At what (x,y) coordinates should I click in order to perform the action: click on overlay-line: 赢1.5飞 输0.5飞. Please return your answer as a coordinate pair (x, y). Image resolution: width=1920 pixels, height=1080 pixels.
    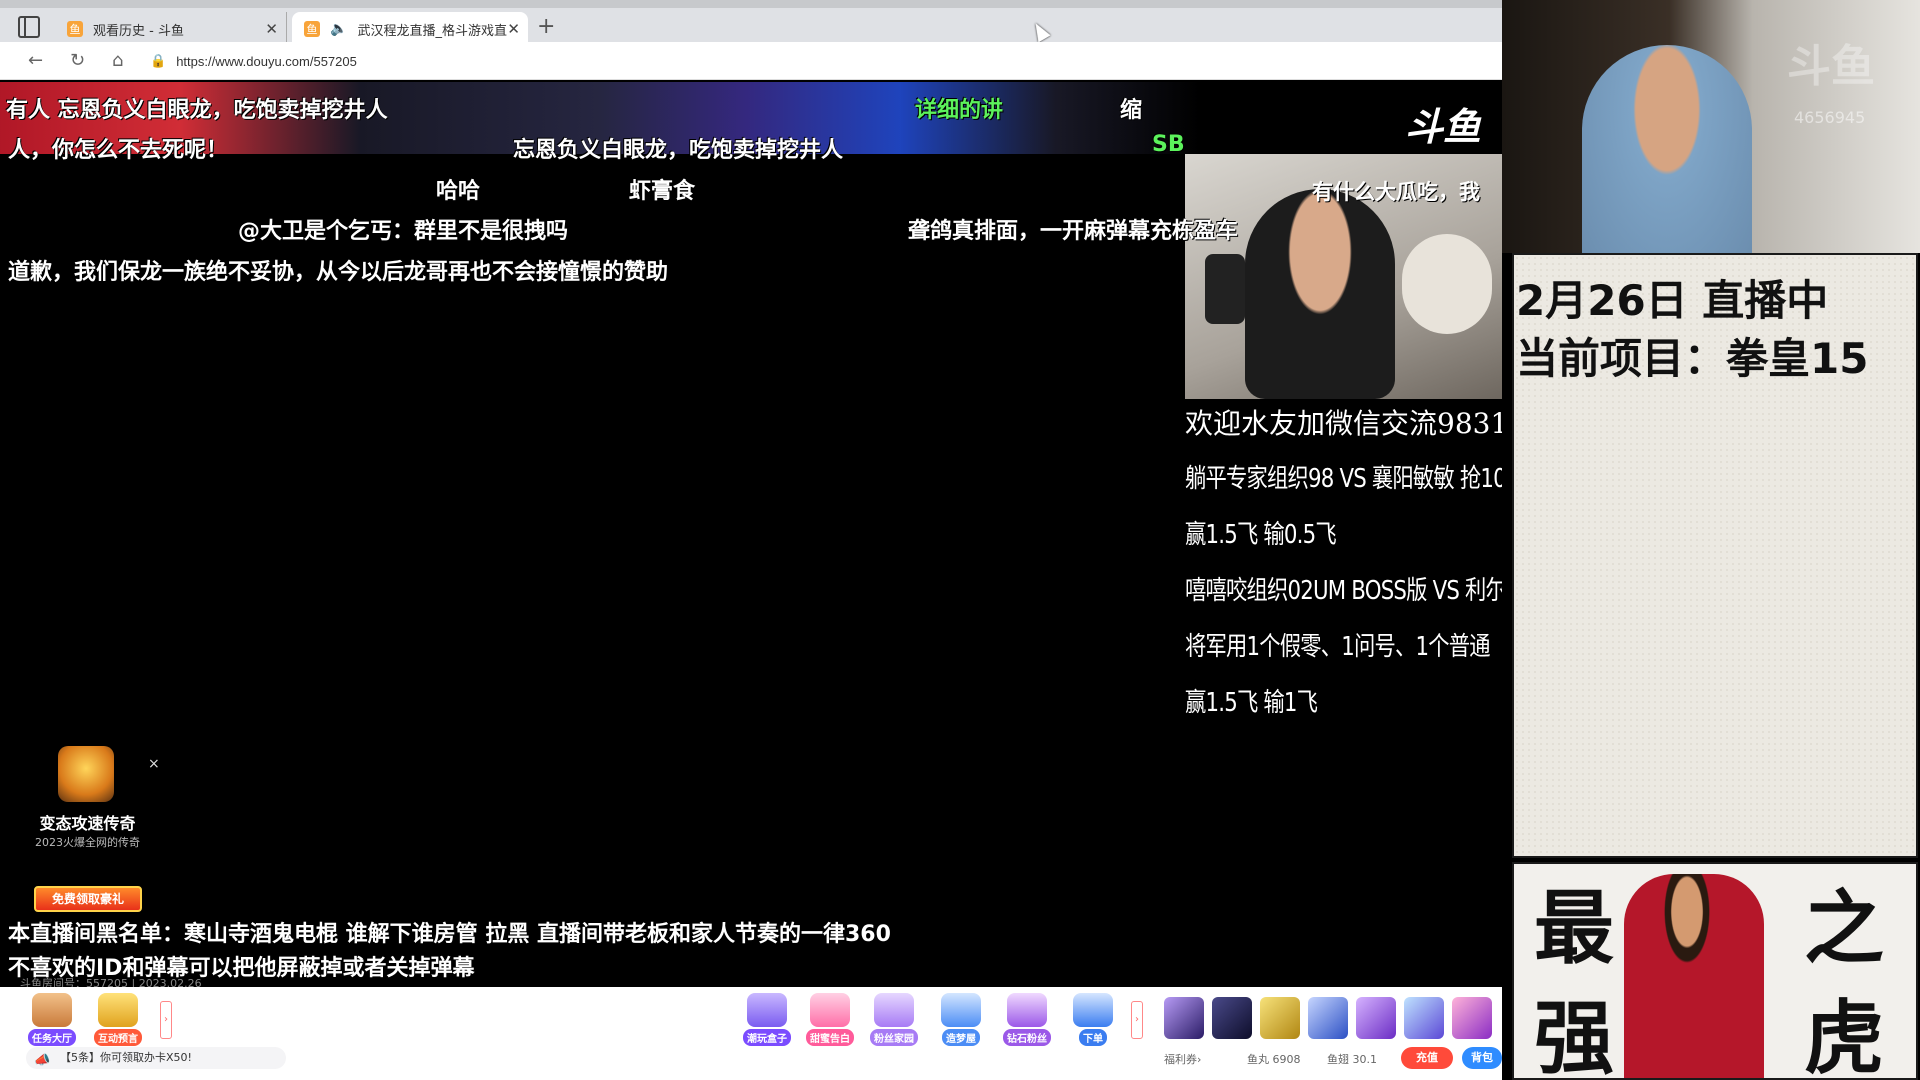
    Looking at the image, I should click on (1261, 535).